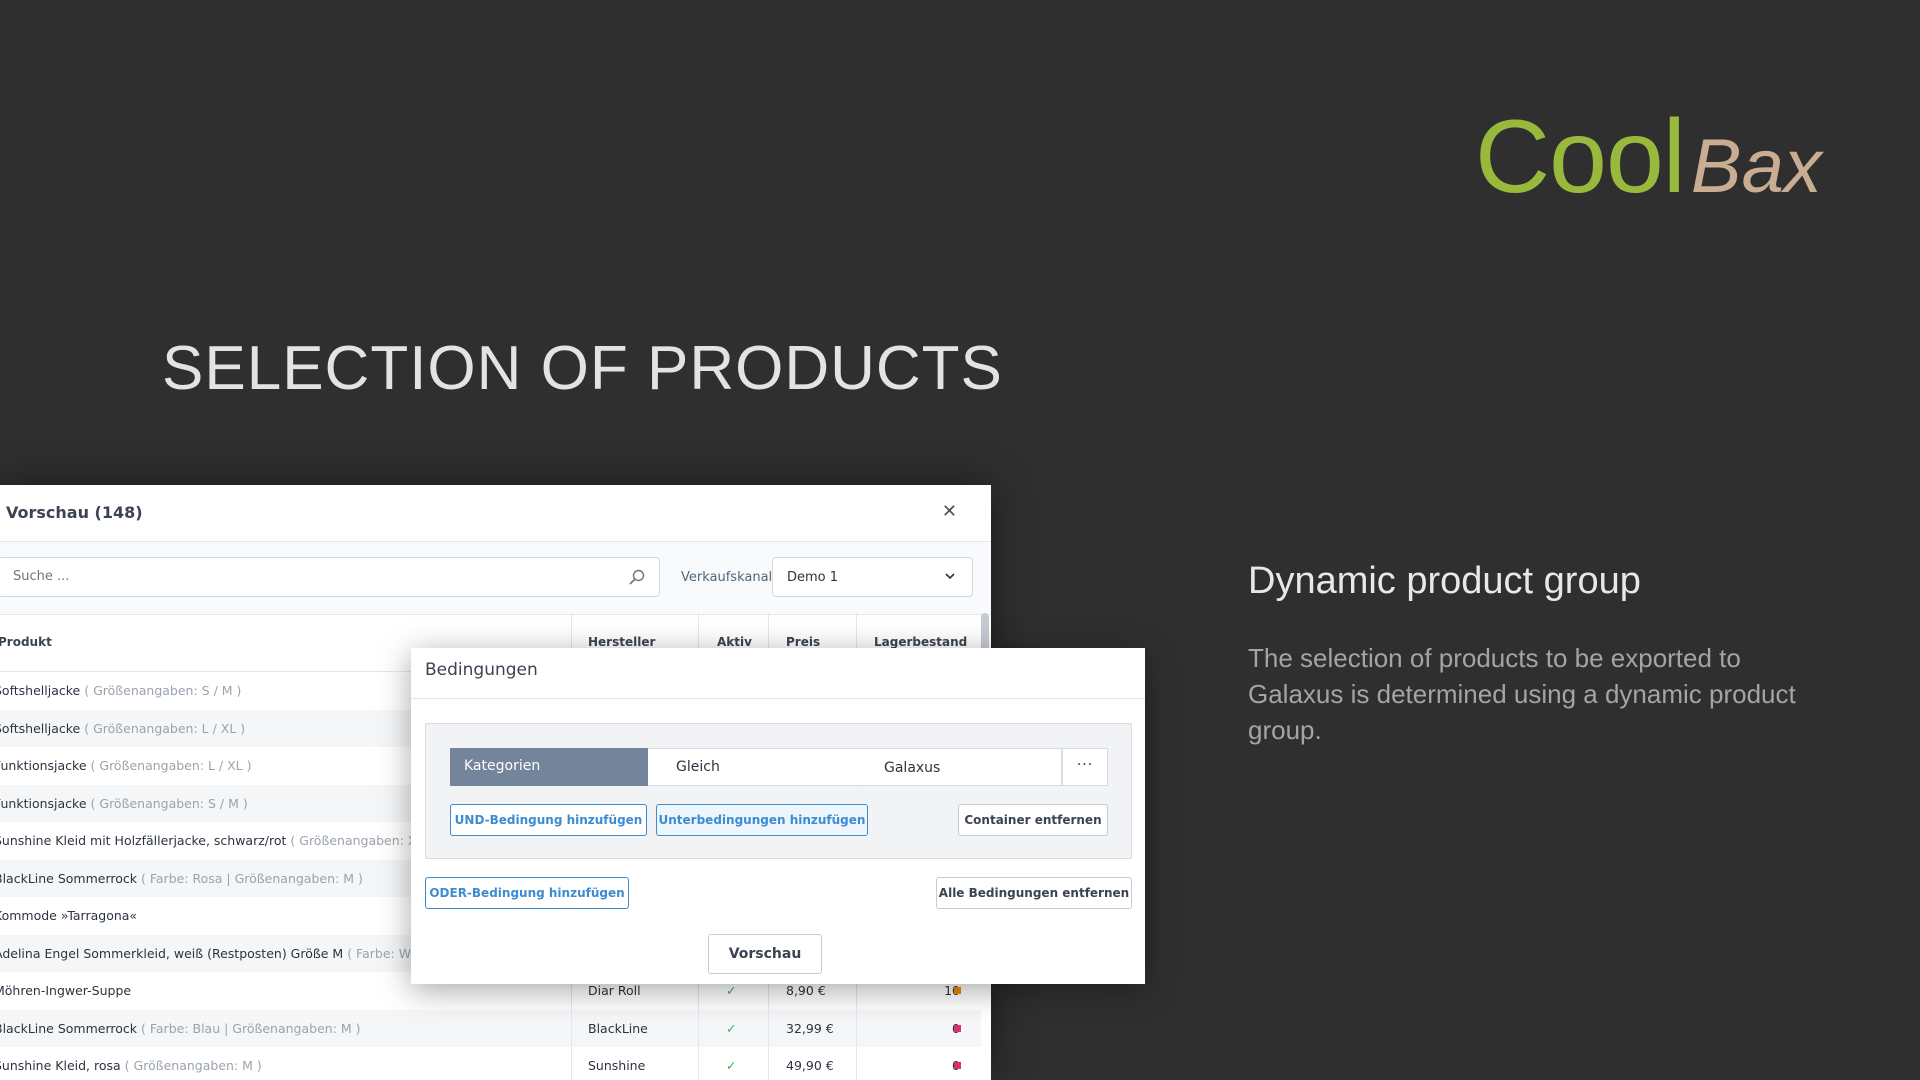 This screenshot has height=1080, width=1920. I want to click on condition-rule: Kategorien Gleich Galaxus ···, so click(779, 767).